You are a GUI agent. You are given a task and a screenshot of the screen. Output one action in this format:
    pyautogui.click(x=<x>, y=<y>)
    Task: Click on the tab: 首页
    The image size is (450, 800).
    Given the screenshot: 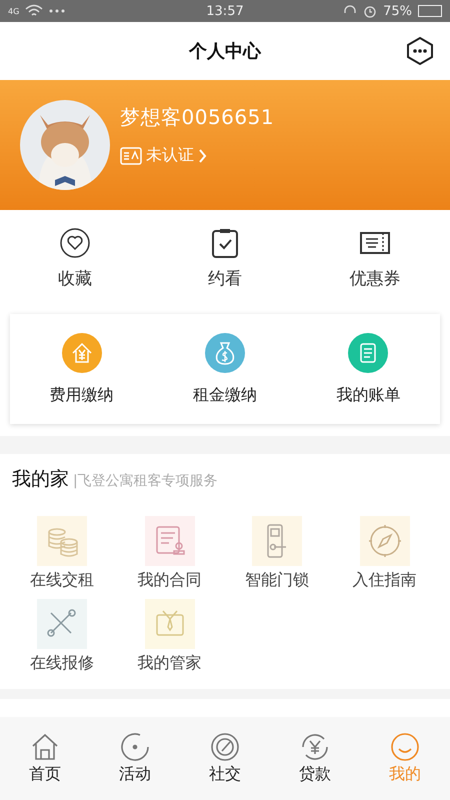 What is the action you would take?
    pyautogui.click(x=45, y=758)
    